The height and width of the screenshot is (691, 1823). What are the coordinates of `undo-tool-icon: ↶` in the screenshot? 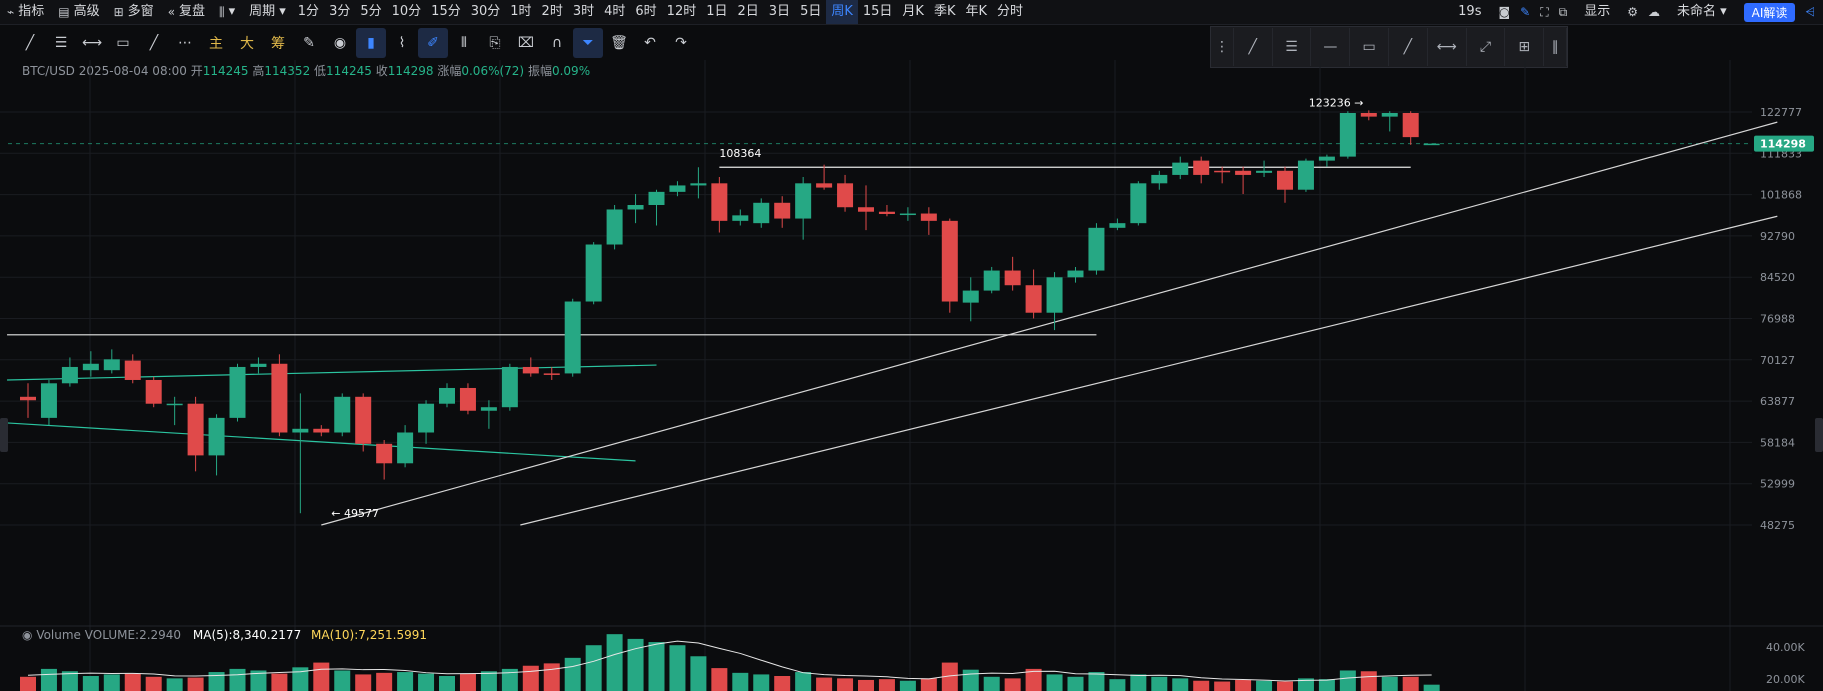 It's located at (650, 43).